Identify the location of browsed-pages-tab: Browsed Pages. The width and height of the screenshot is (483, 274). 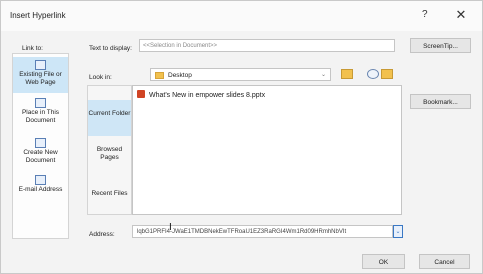
(109, 157).